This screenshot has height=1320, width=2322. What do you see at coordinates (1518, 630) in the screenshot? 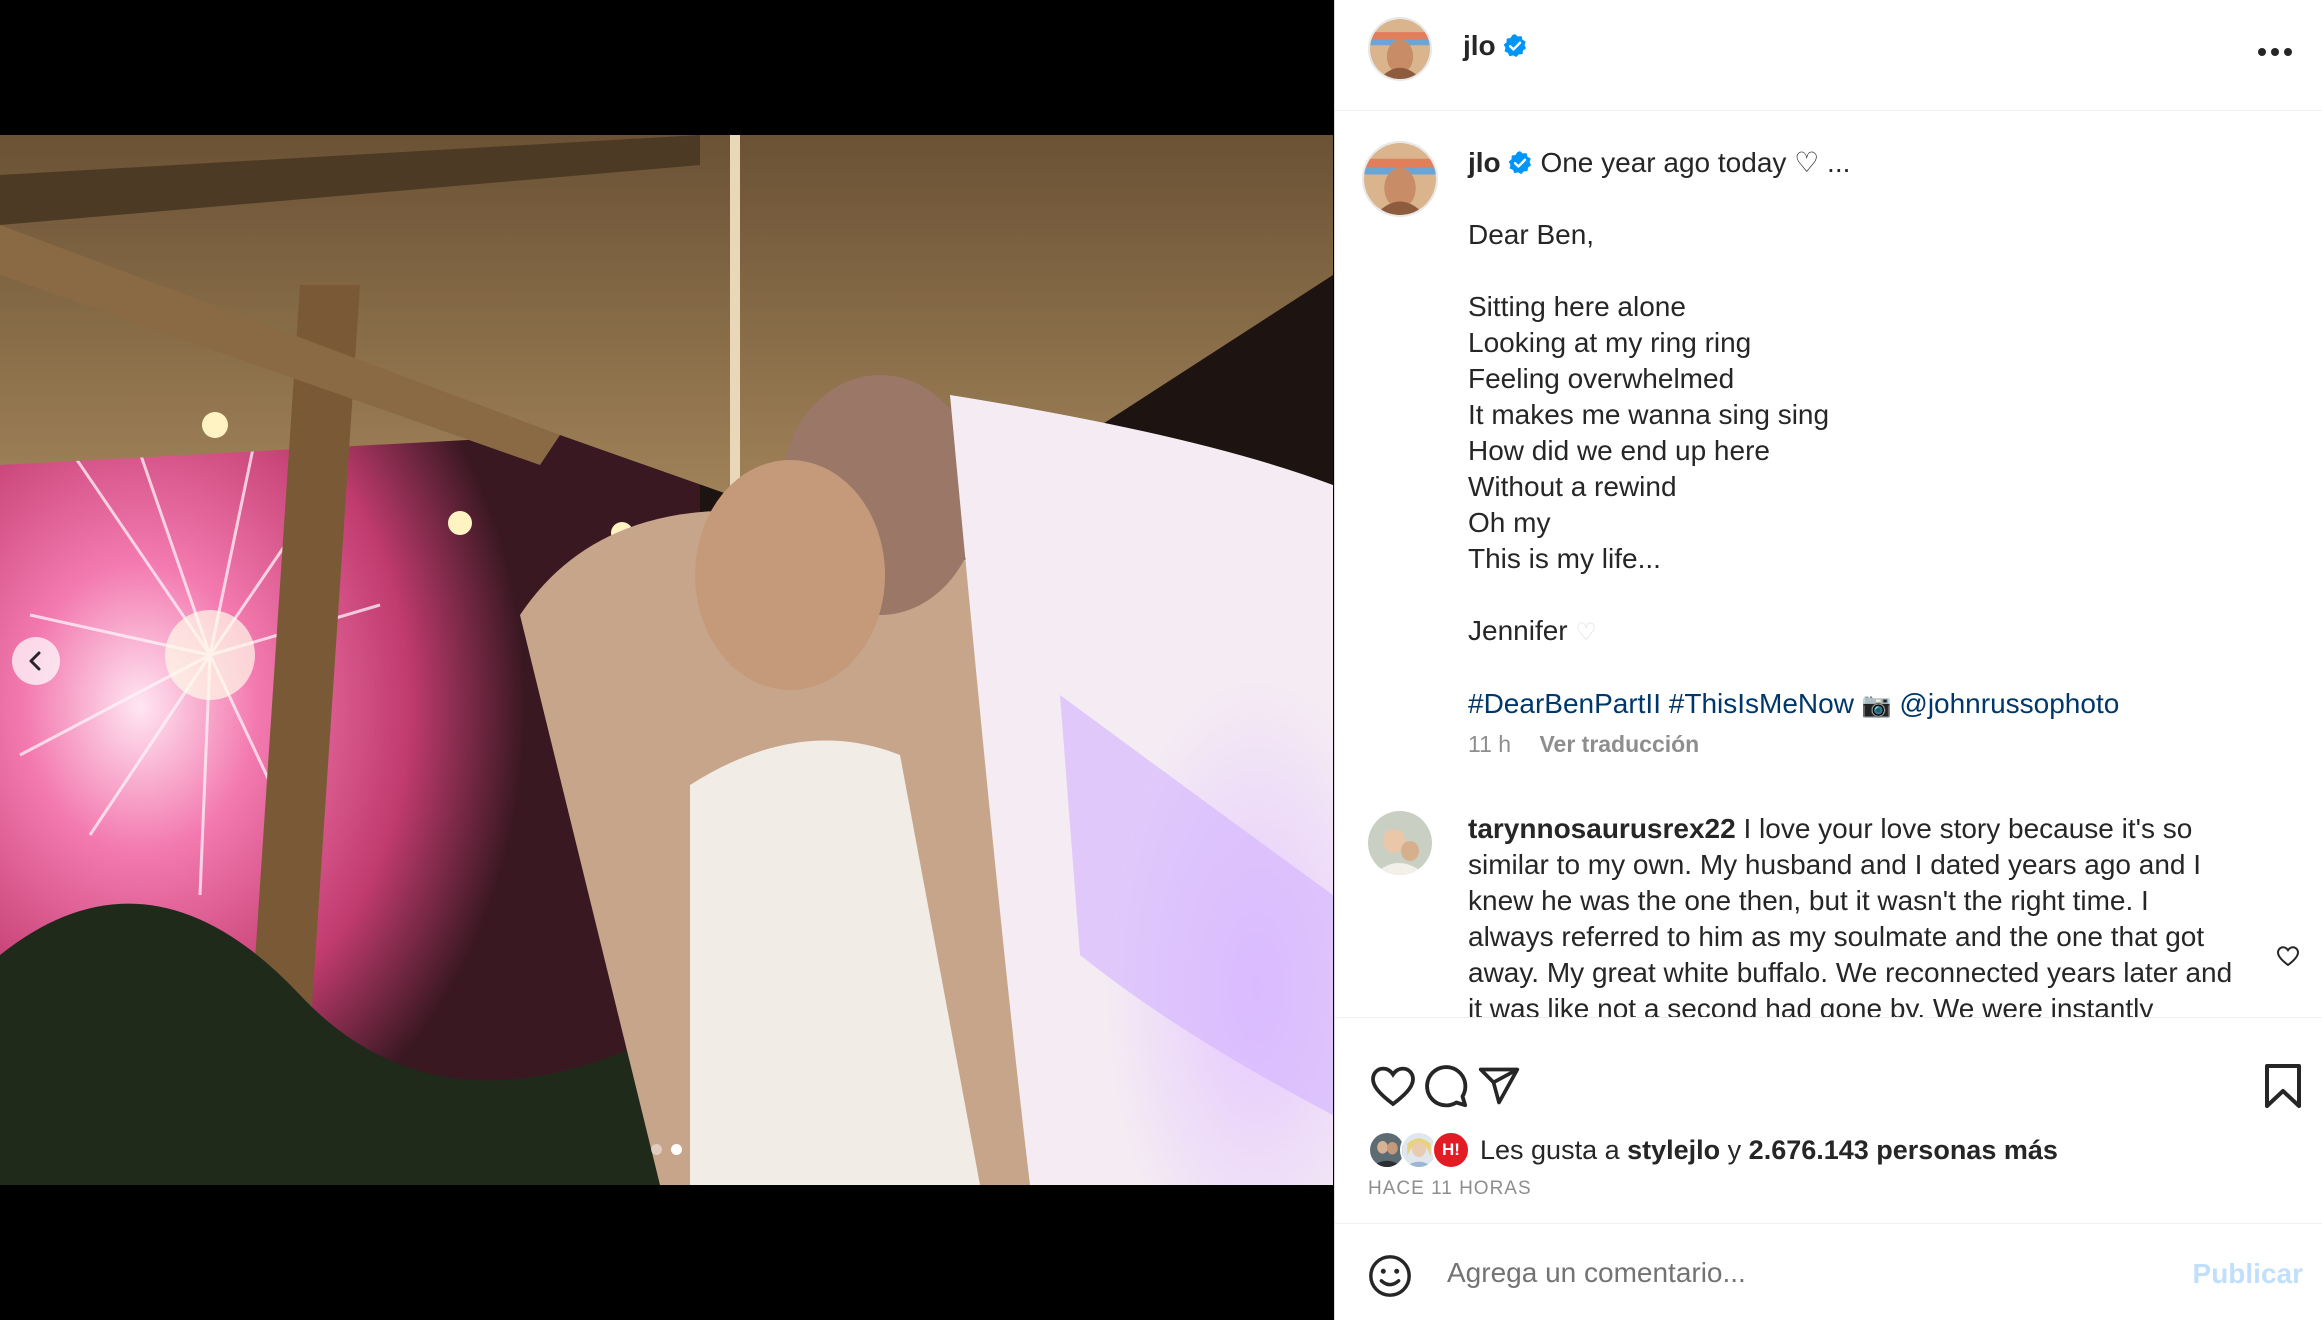
I see `caption-signature: Jennifer` at bounding box center [1518, 630].